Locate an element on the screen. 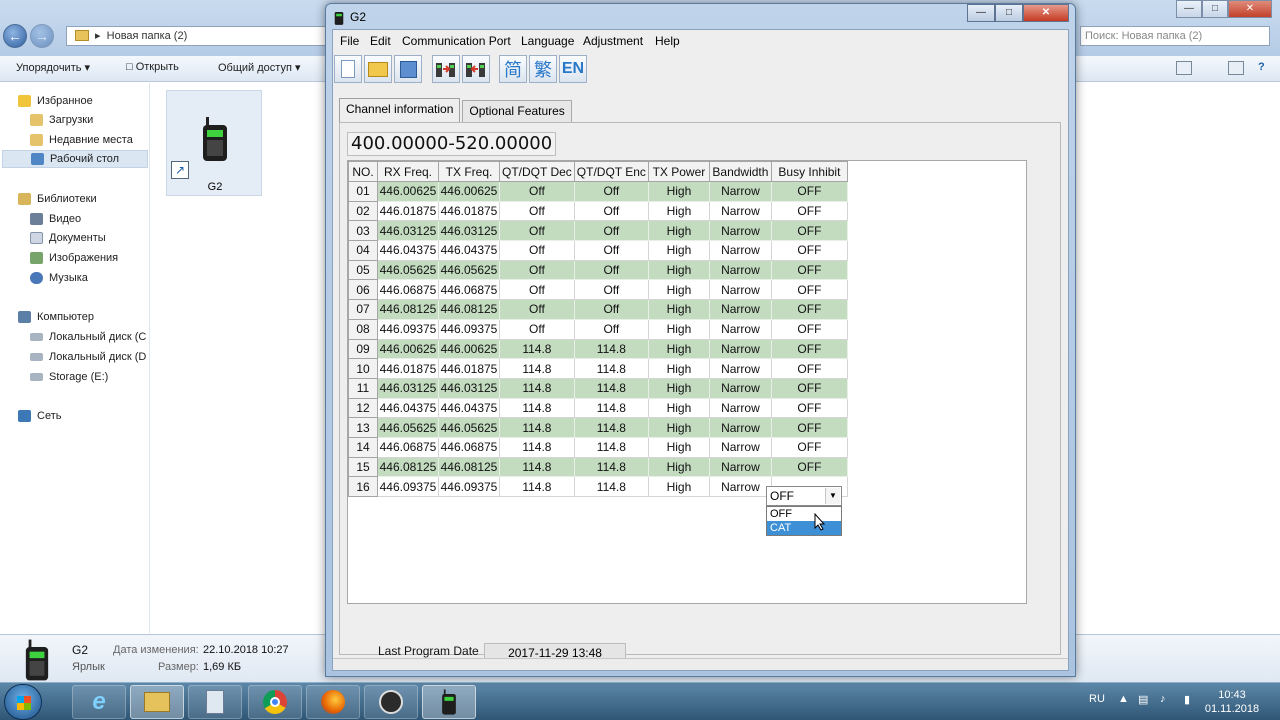 This screenshot has height=720, width=1280. preview-pane-icon is located at coordinates (1236, 68).